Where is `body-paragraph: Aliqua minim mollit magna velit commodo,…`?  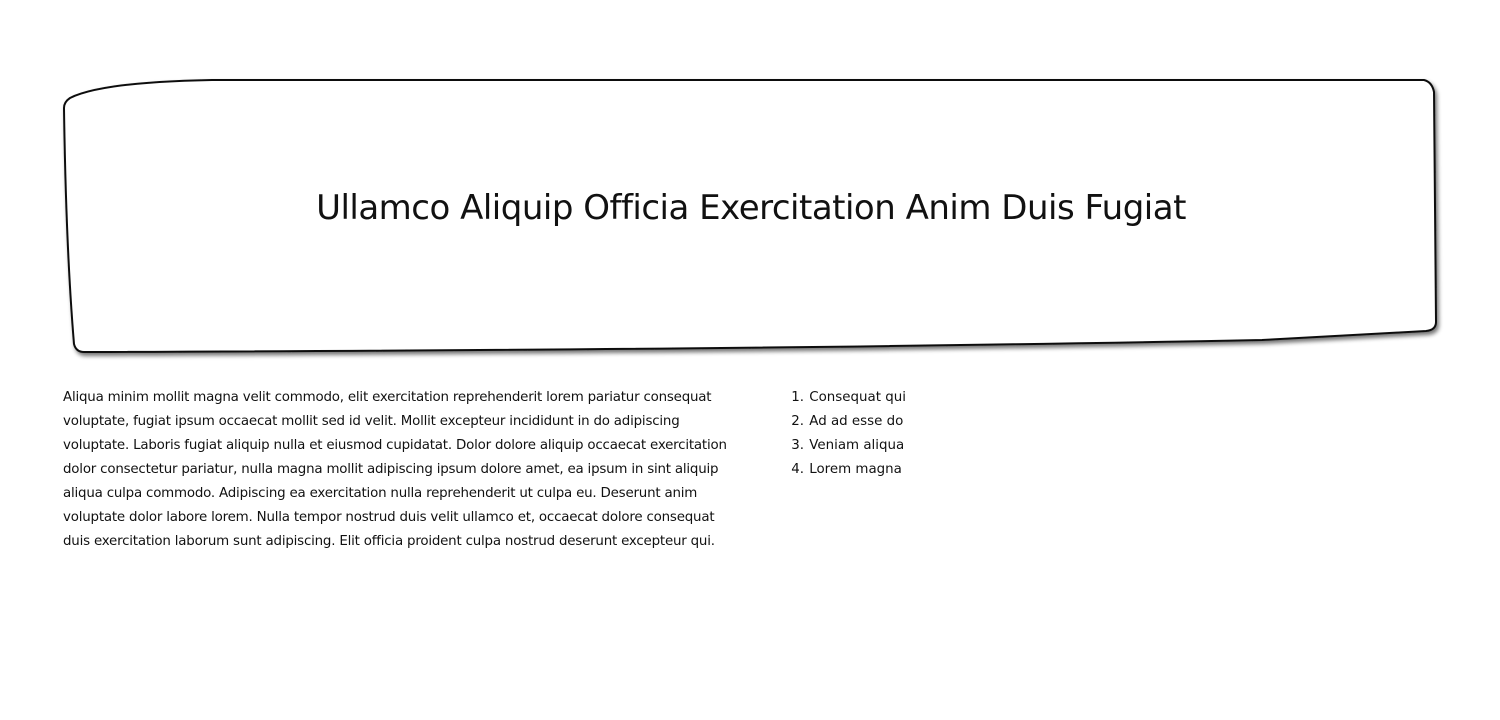
body-paragraph: Aliqua minim mollit magna velit commodo,… is located at coordinates (395, 469).